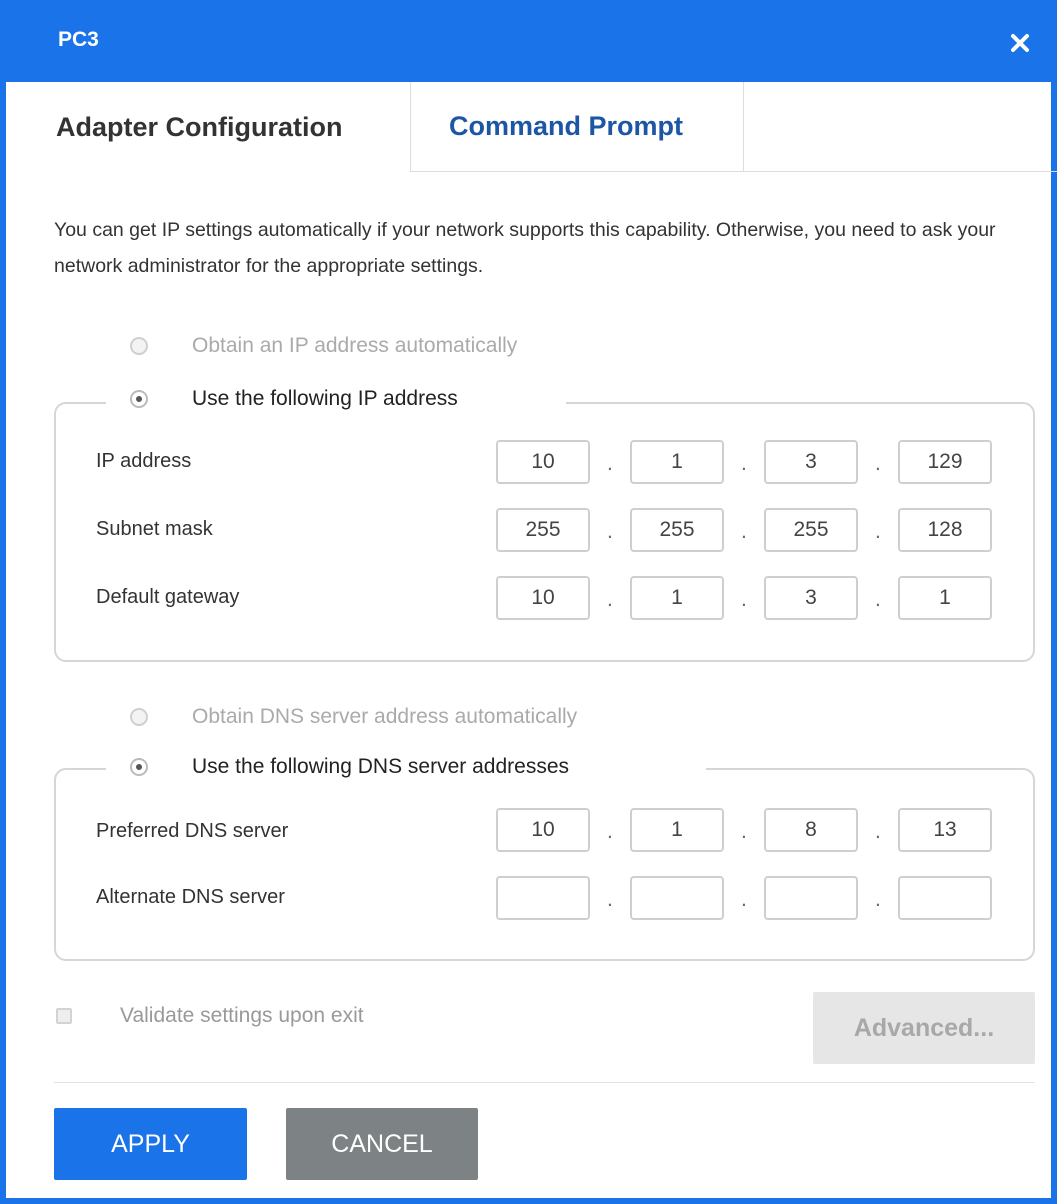 Image resolution: width=1057 pixels, height=1204 pixels. I want to click on use-following-dns-option: Use the following DNS server addresses, so click(349, 767).